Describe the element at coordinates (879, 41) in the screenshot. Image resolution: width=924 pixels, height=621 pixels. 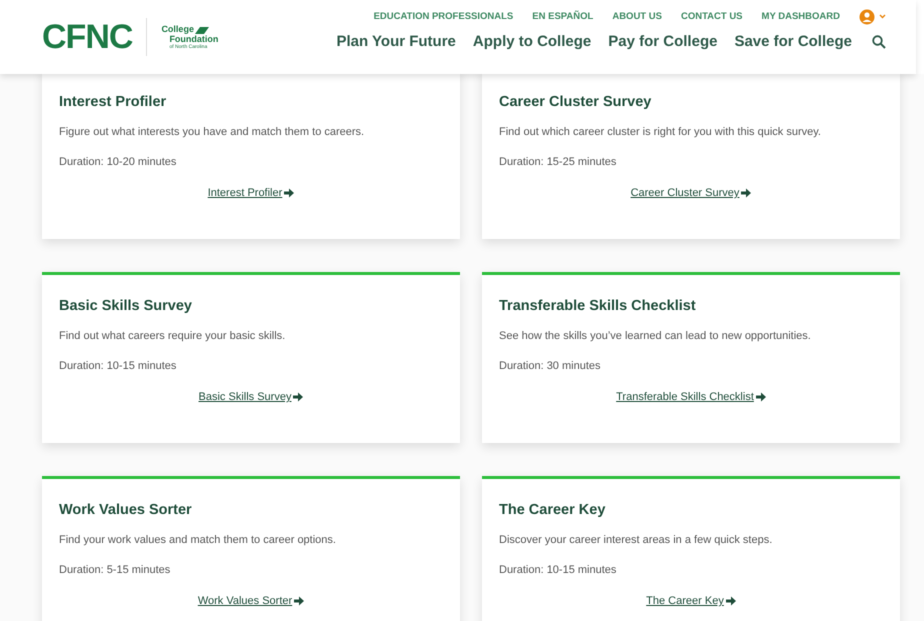
I see `search-icon` at that location.